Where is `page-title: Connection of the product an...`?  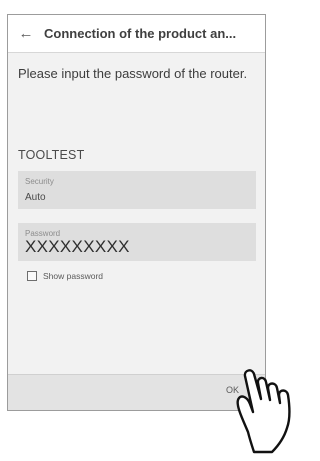 page-title: Connection of the product an... is located at coordinates (140, 33).